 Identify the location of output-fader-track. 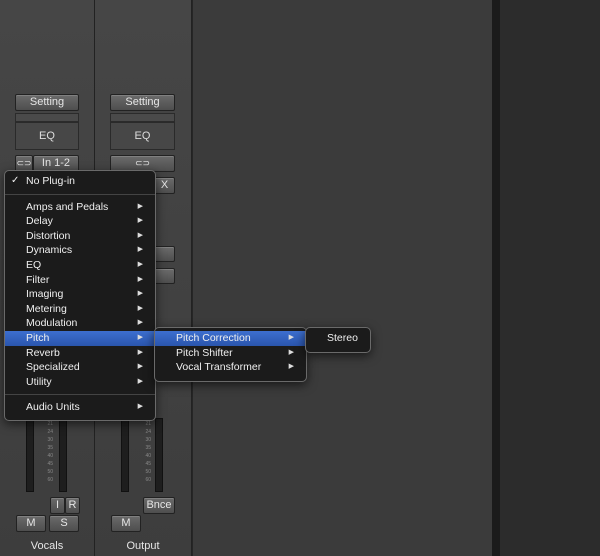
(125, 455).